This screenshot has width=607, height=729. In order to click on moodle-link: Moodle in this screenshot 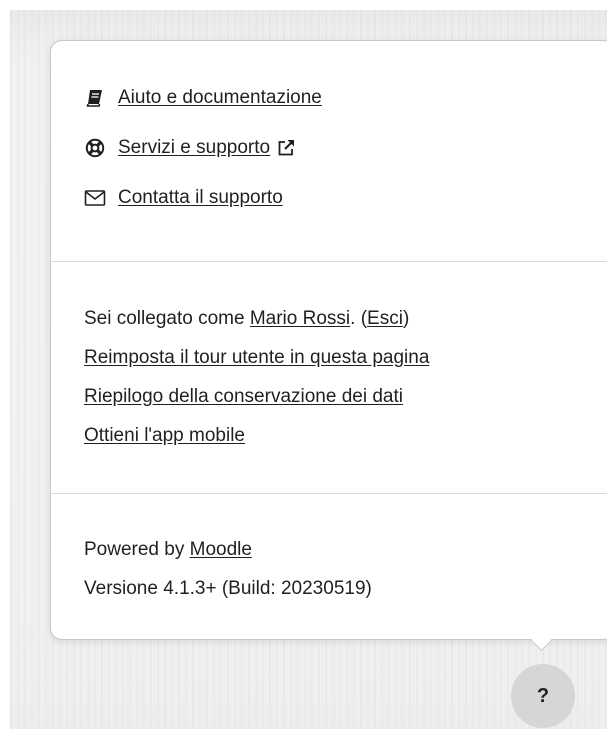, I will do `click(221, 549)`.